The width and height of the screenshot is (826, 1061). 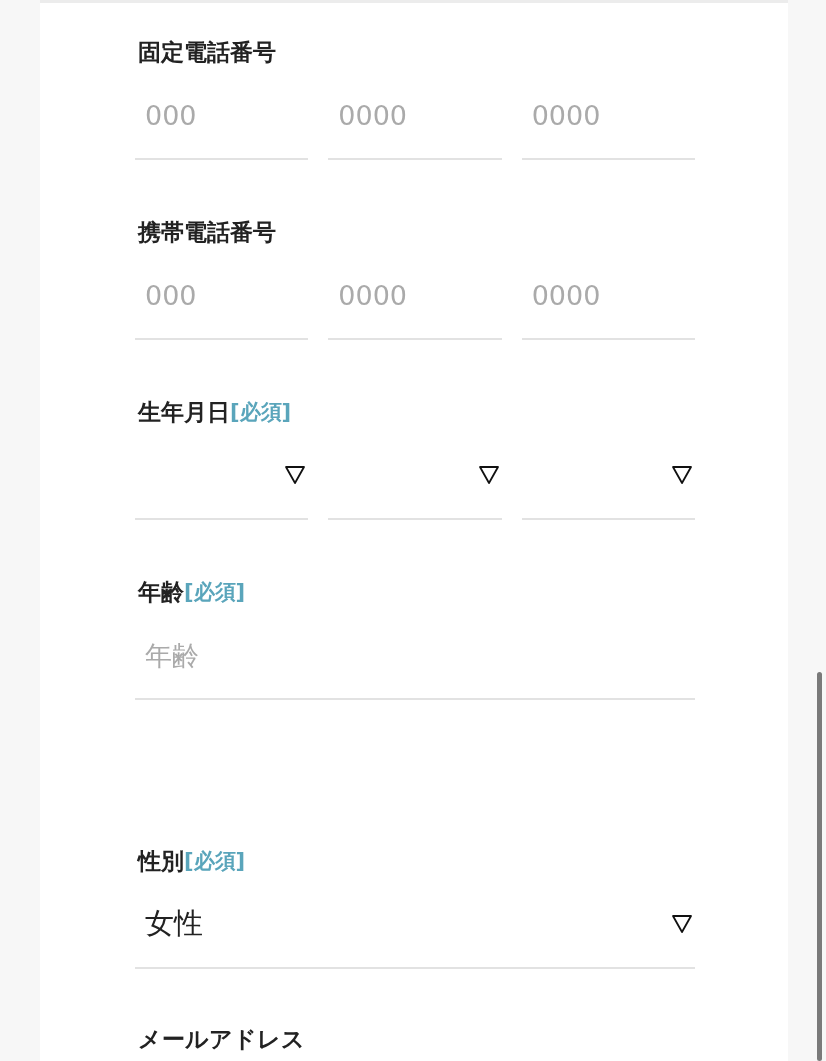 What do you see at coordinates (161, 592) in the screenshot?
I see `field-label: 年齢` at bounding box center [161, 592].